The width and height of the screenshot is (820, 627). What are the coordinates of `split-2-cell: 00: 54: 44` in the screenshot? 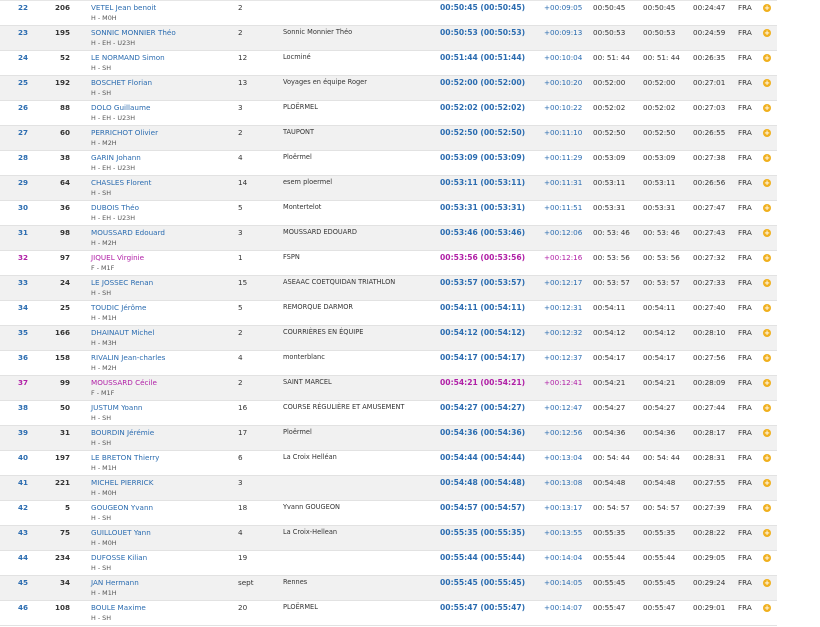 It's located at (661, 457).